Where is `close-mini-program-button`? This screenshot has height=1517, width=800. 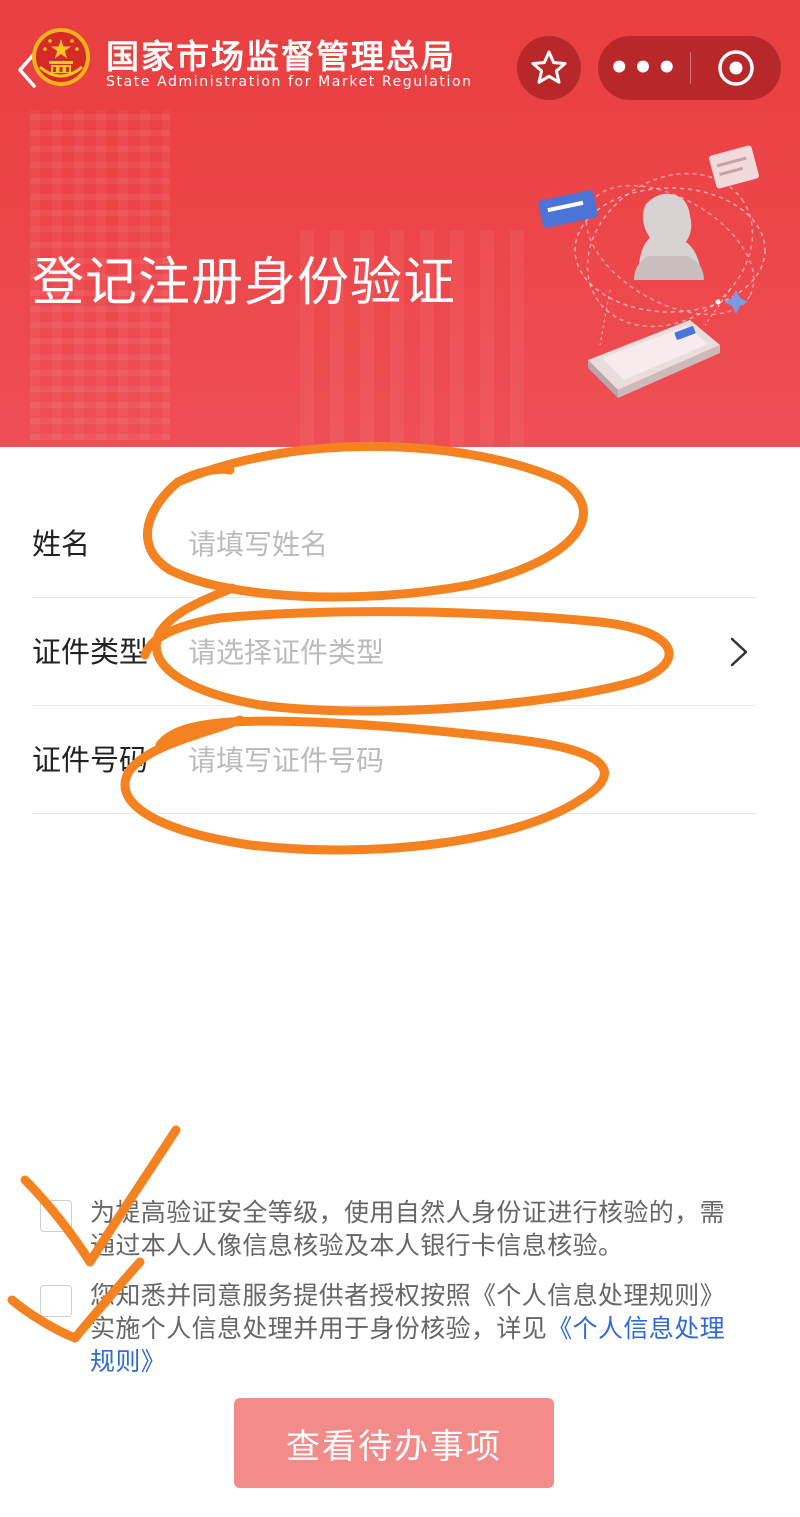
close-mini-program-button is located at coordinates (736, 68).